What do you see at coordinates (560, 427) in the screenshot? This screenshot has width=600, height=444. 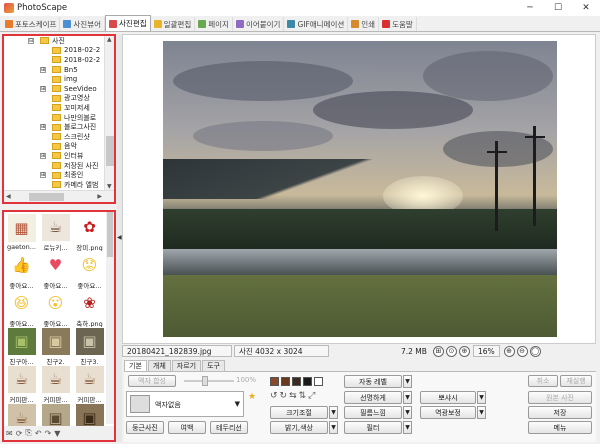 I see `menu-button: 메뉴` at bounding box center [560, 427].